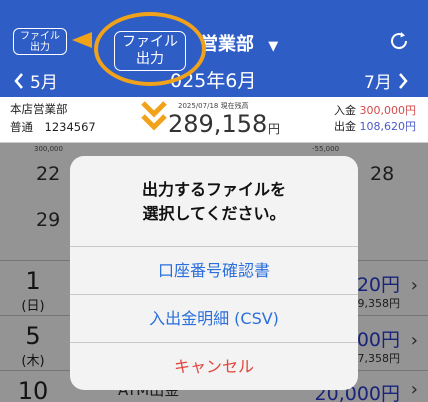 Image resolution: width=428 pixels, height=402 pixels. What do you see at coordinates (273, 46) in the screenshot?
I see `dropdown-icon: ▼` at bounding box center [273, 46].